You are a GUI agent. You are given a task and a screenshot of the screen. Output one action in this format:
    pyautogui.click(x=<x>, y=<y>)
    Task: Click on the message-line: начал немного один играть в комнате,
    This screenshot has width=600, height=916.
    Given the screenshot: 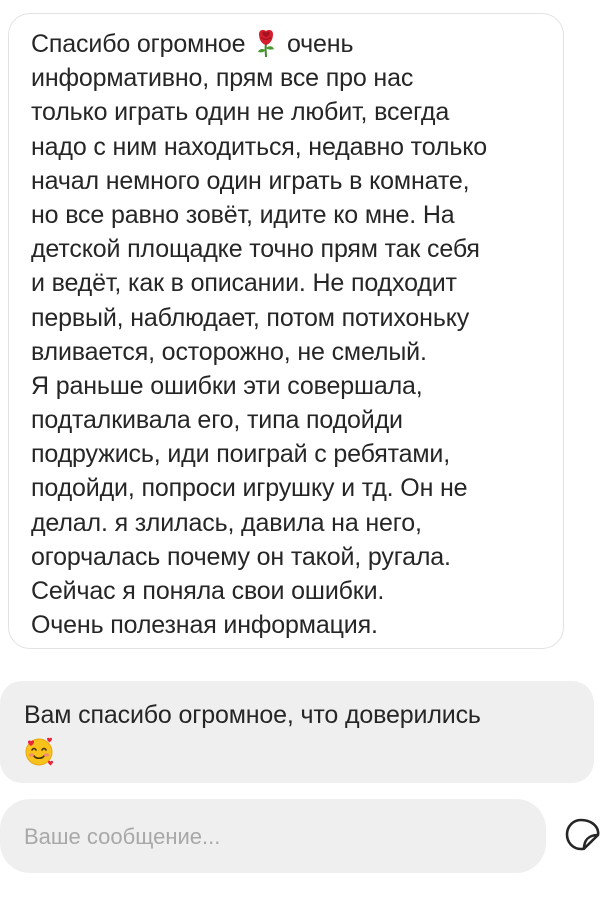 What is the action you would take?
    pyautogui.click(x=250, y=180)
    